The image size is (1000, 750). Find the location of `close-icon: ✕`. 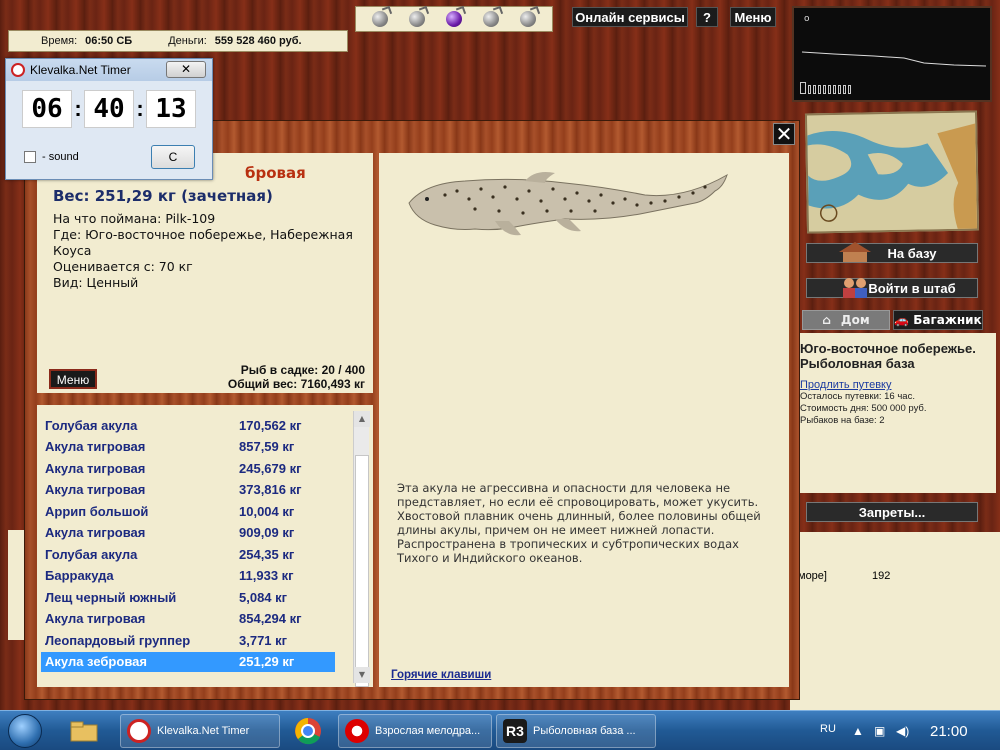

close-icon: ✕ is located at coordinates (784, 134).